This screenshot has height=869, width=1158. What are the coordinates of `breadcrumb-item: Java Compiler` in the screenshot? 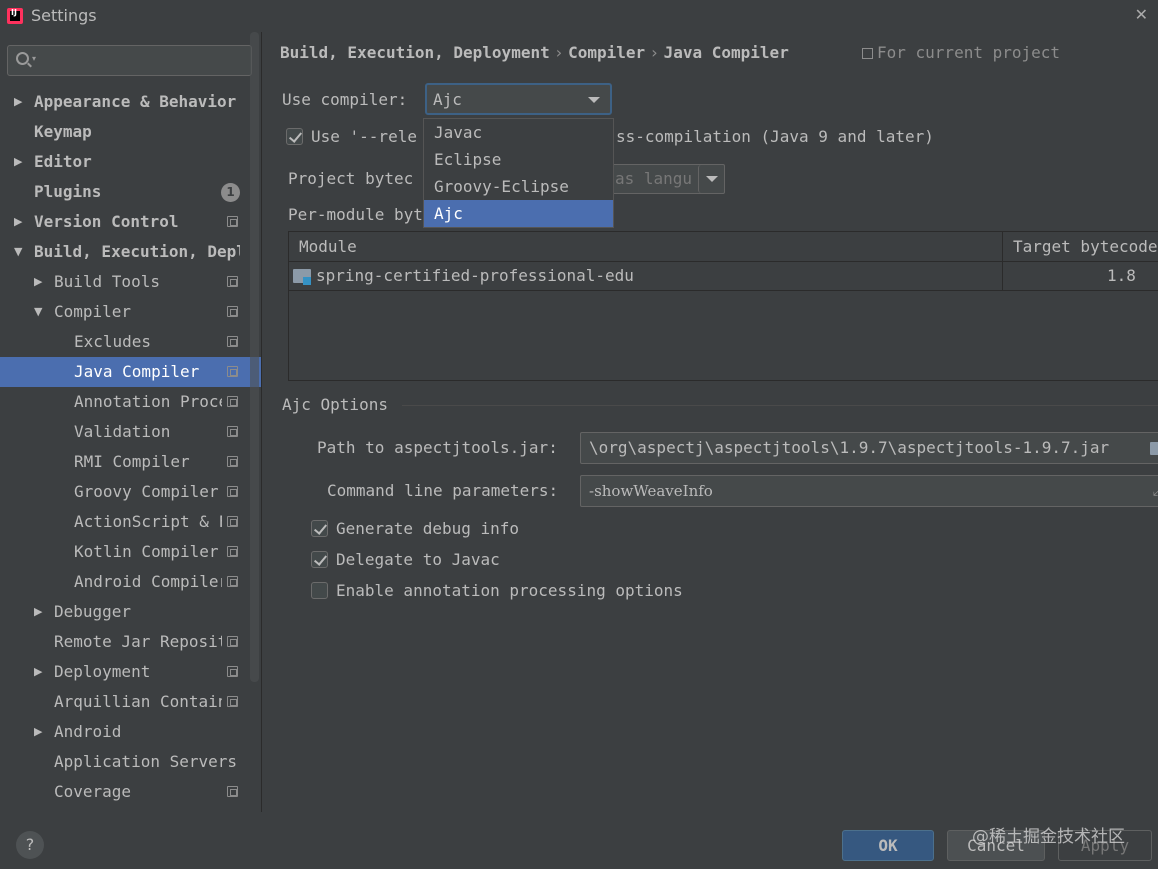 It's located at (726, 52).